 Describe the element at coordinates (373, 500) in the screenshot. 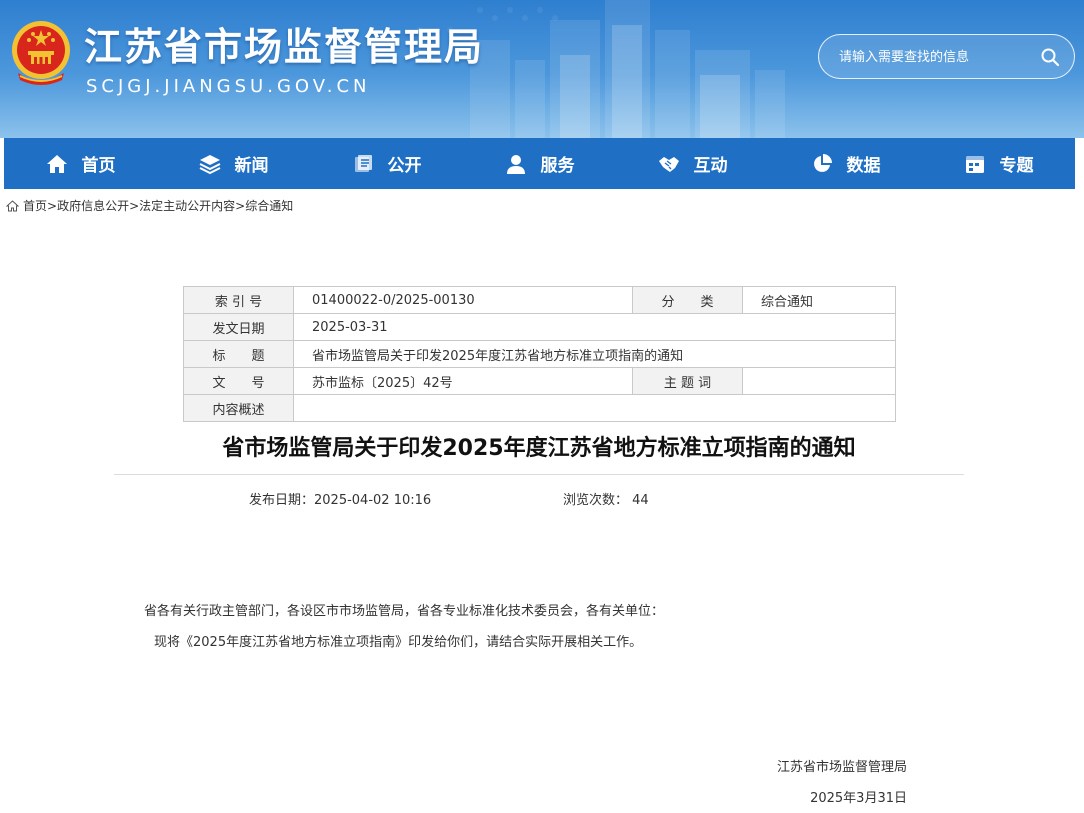

I see `publish-date-value: 2025-04-02 10:16` at that location.